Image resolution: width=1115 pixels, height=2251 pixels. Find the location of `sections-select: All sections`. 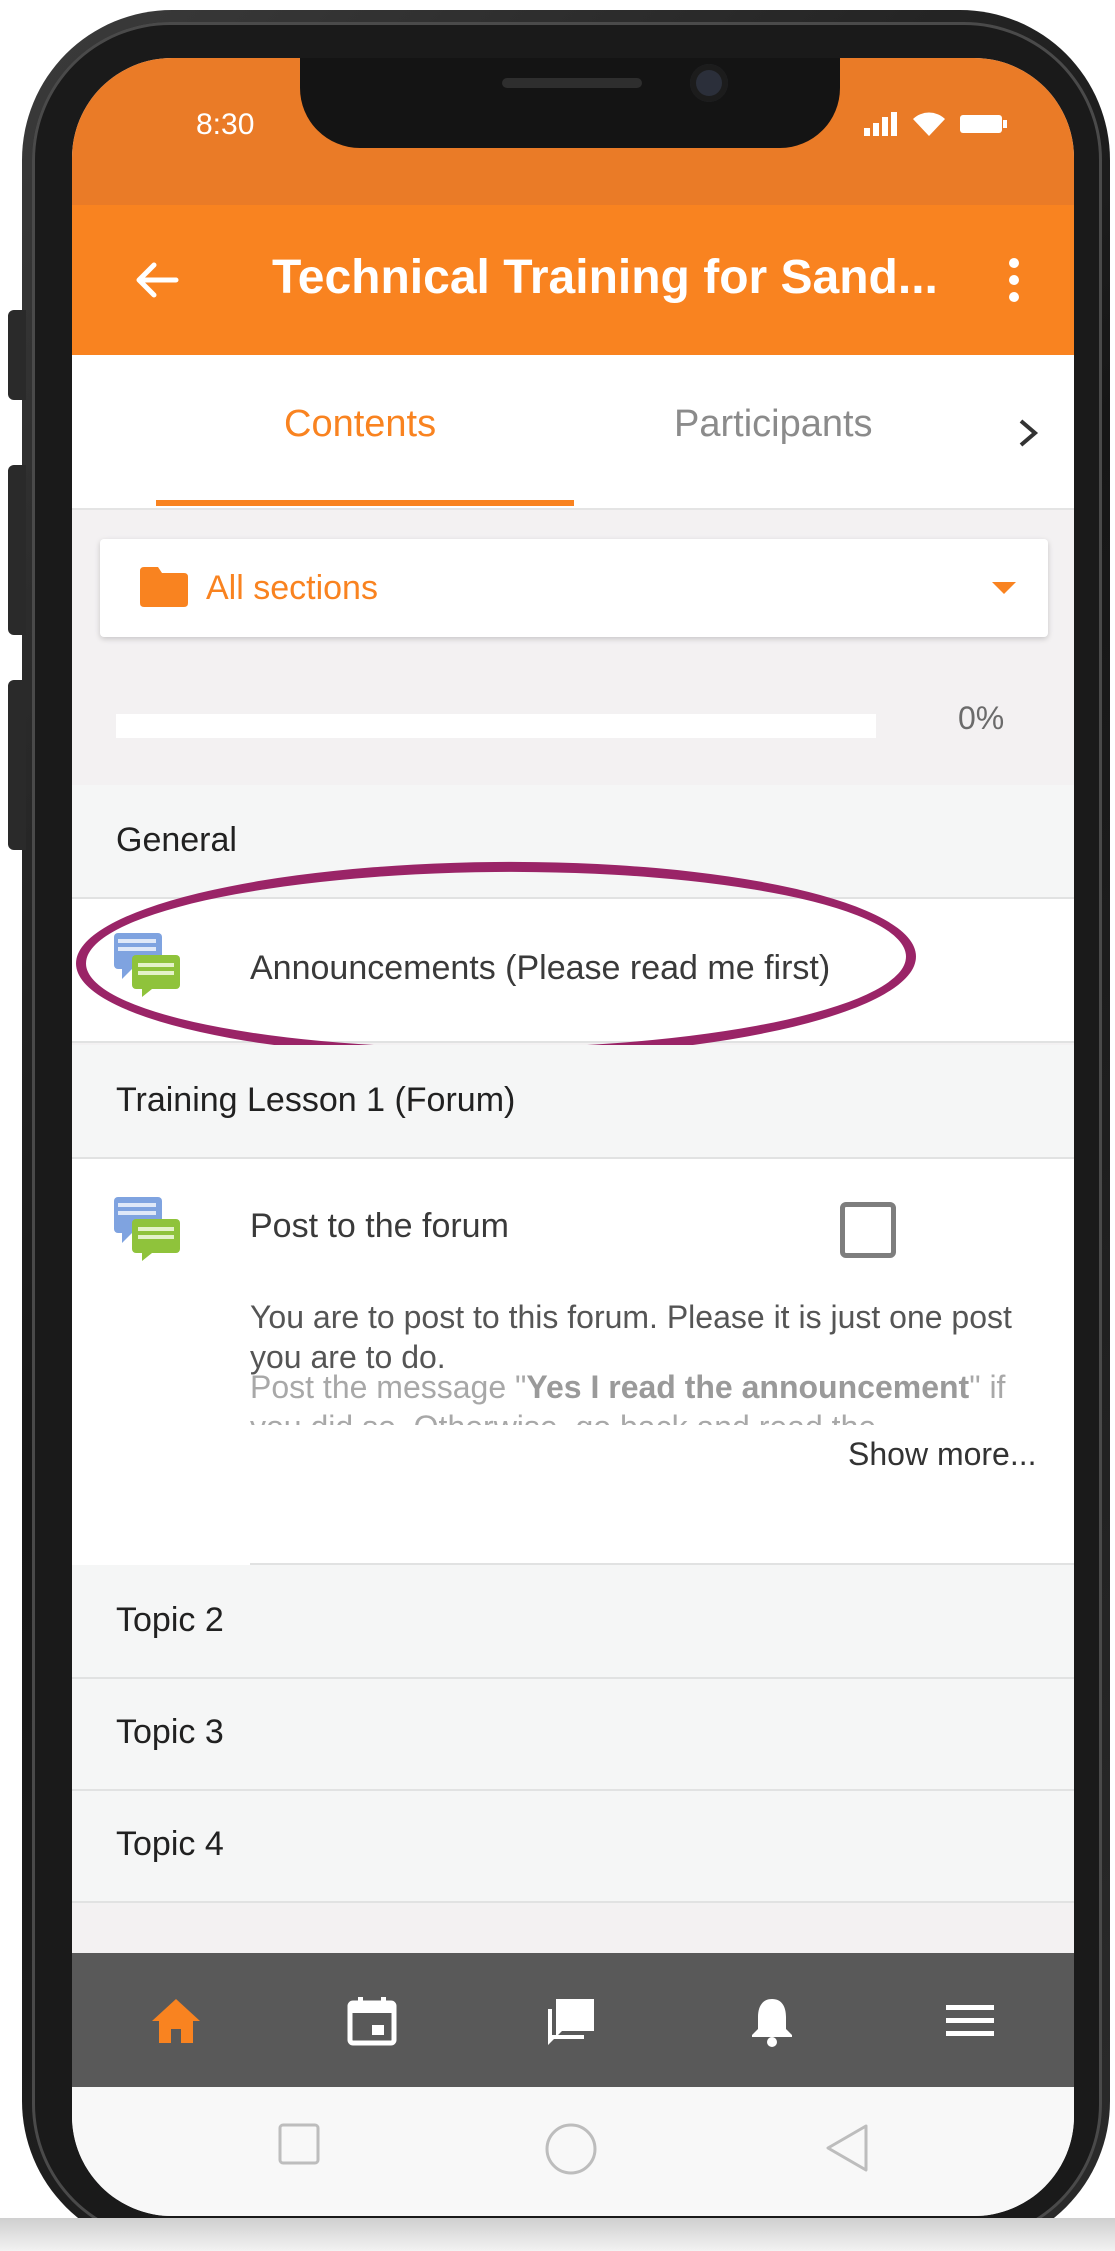

sections-select: All sections is located at coordinates (574, 588).